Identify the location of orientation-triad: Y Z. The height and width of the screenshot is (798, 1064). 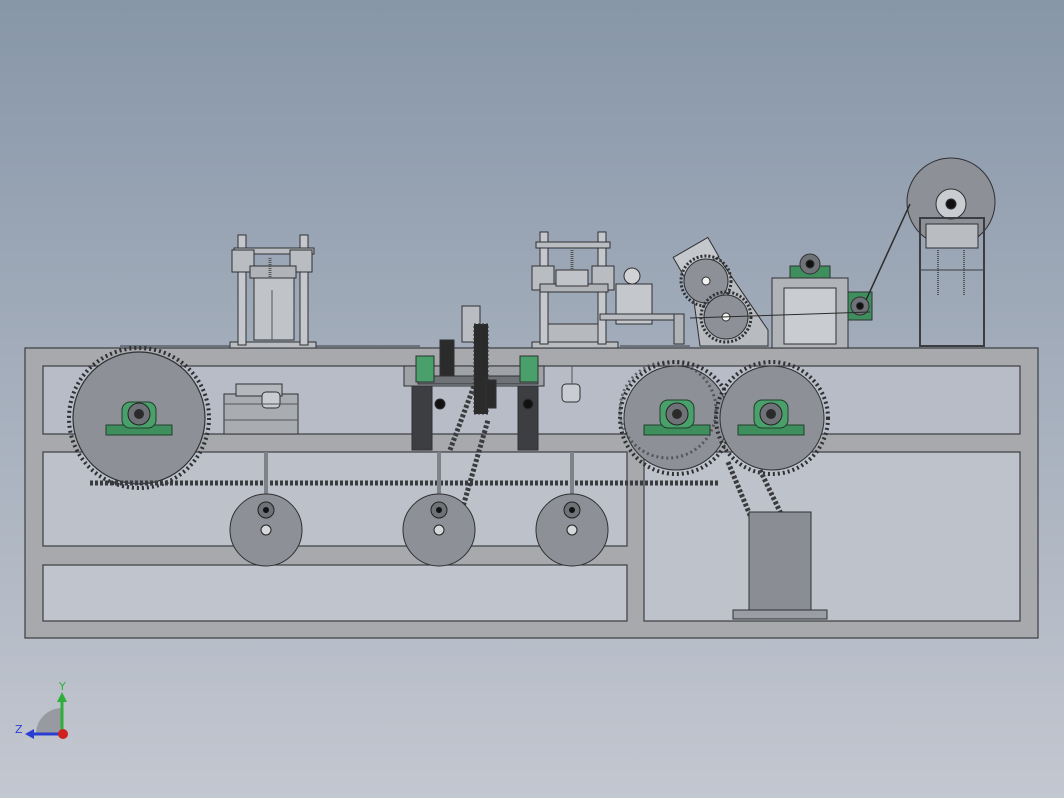
(41, 709).